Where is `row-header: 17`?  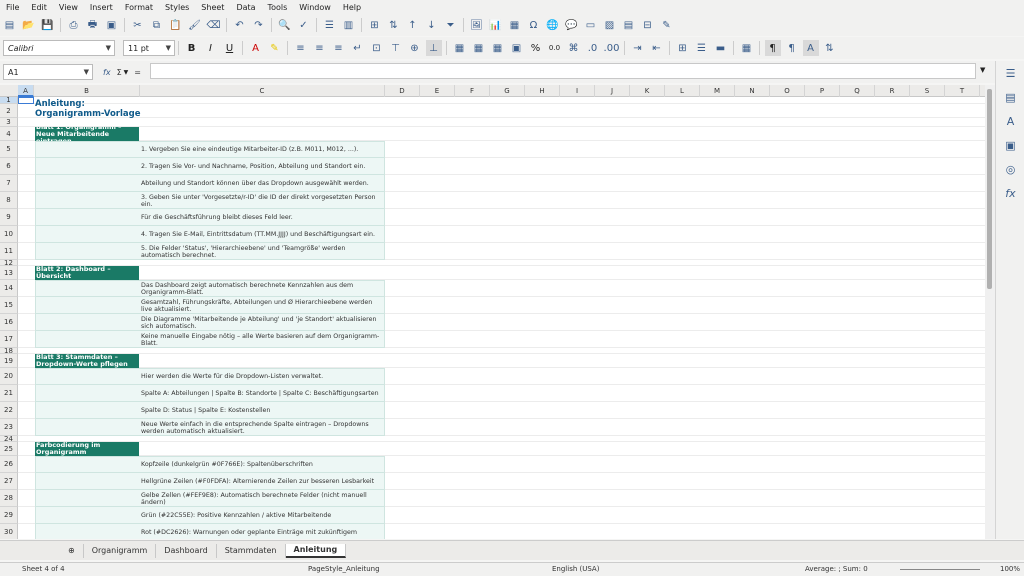 row-header: 17 is located at coordinates (9, 339).